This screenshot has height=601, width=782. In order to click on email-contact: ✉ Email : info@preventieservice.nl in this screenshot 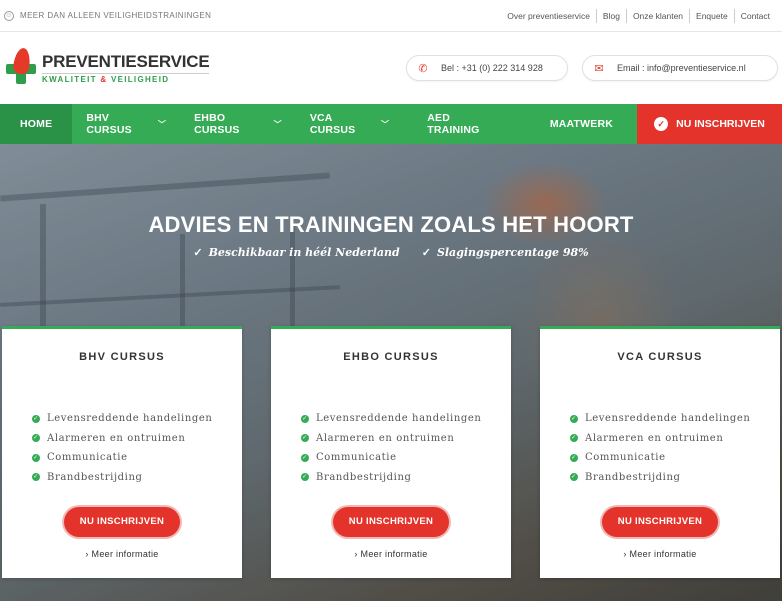, I will do `click(680, 68)`.